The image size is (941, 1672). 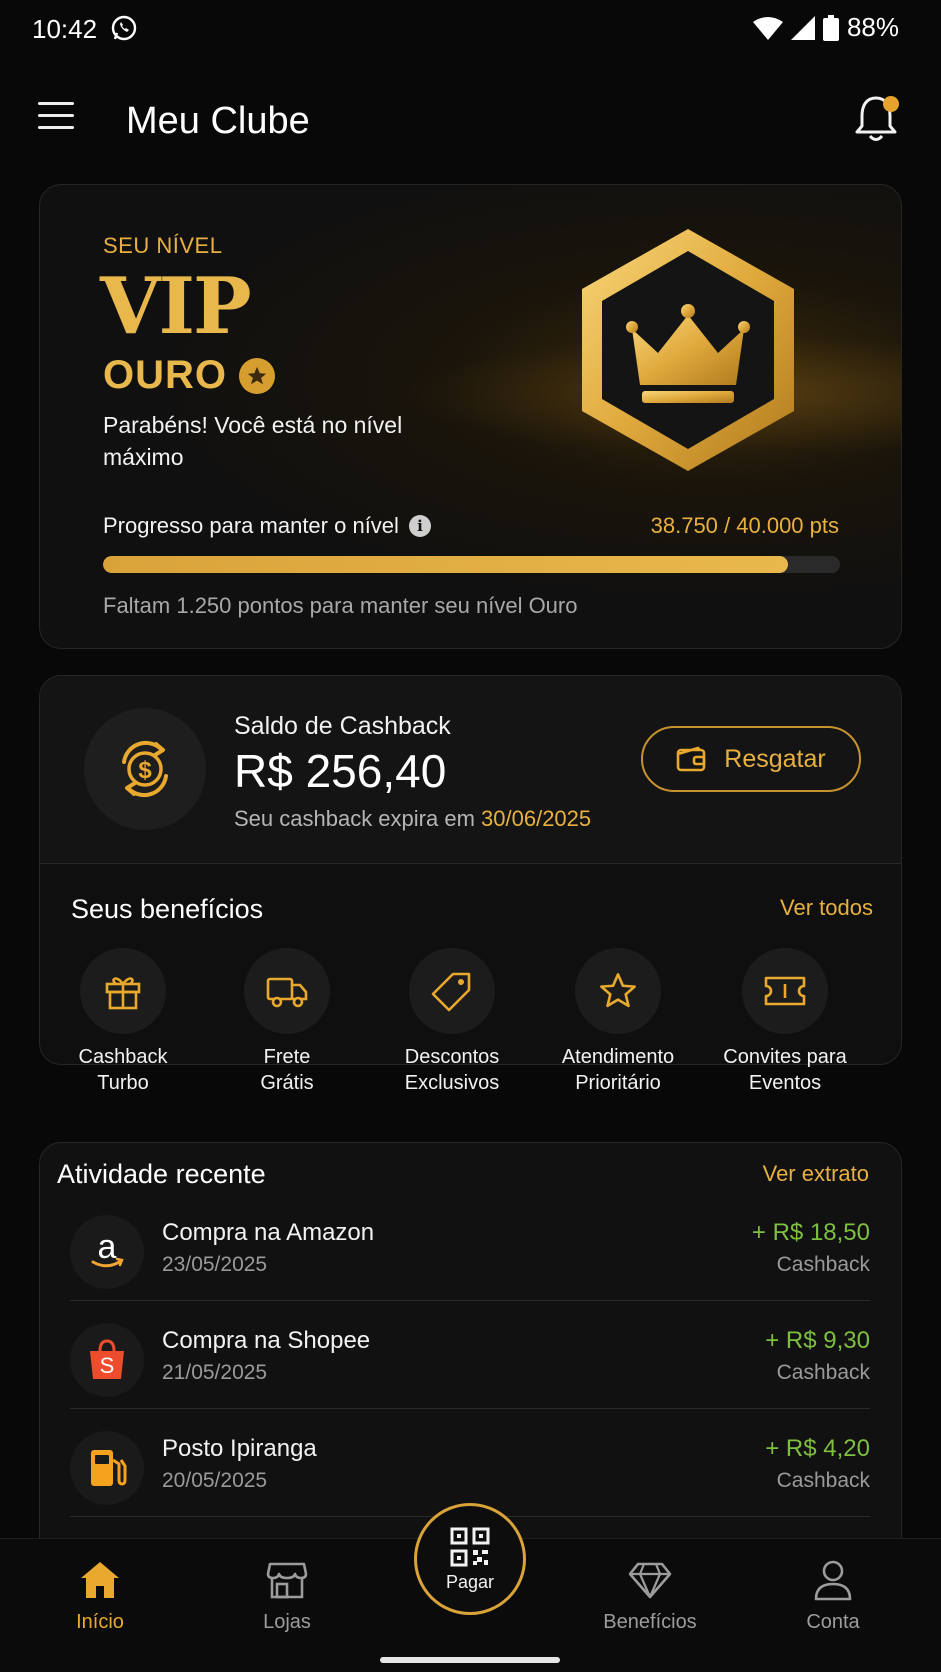 I want to click on page-title: Meu Clube, so click(x=218, y=121).